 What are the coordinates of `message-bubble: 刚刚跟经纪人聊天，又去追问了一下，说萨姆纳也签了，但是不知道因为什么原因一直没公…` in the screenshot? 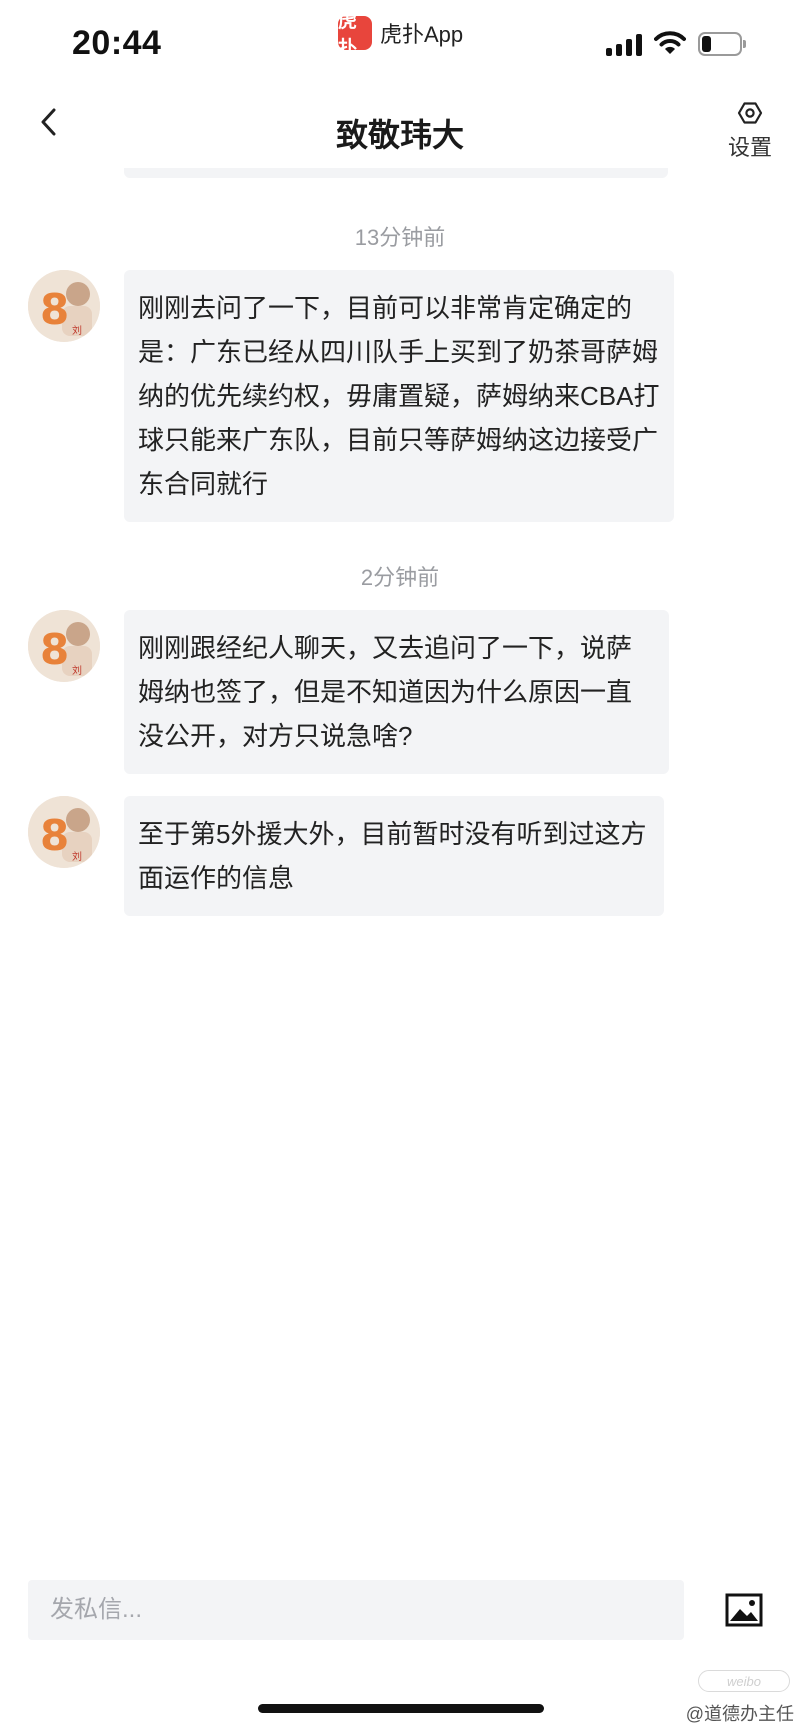 It's located at (396, 692).